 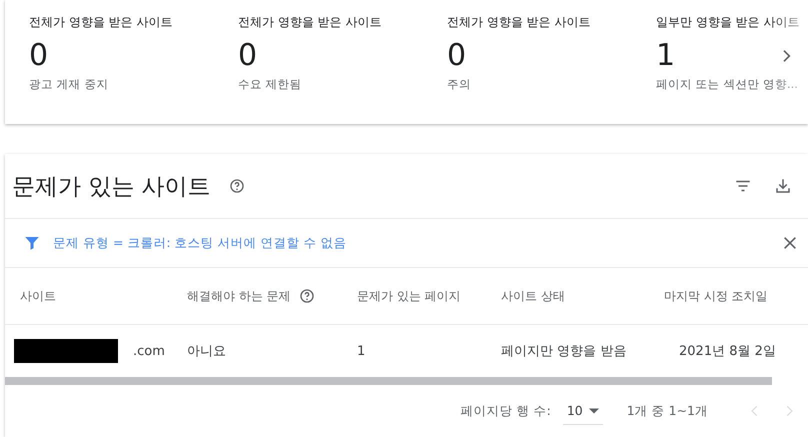 What do you see at coordinates (459, 84) in the screenshot?
I see `card-subtitle: 주의` at bounding box center [459, 84].